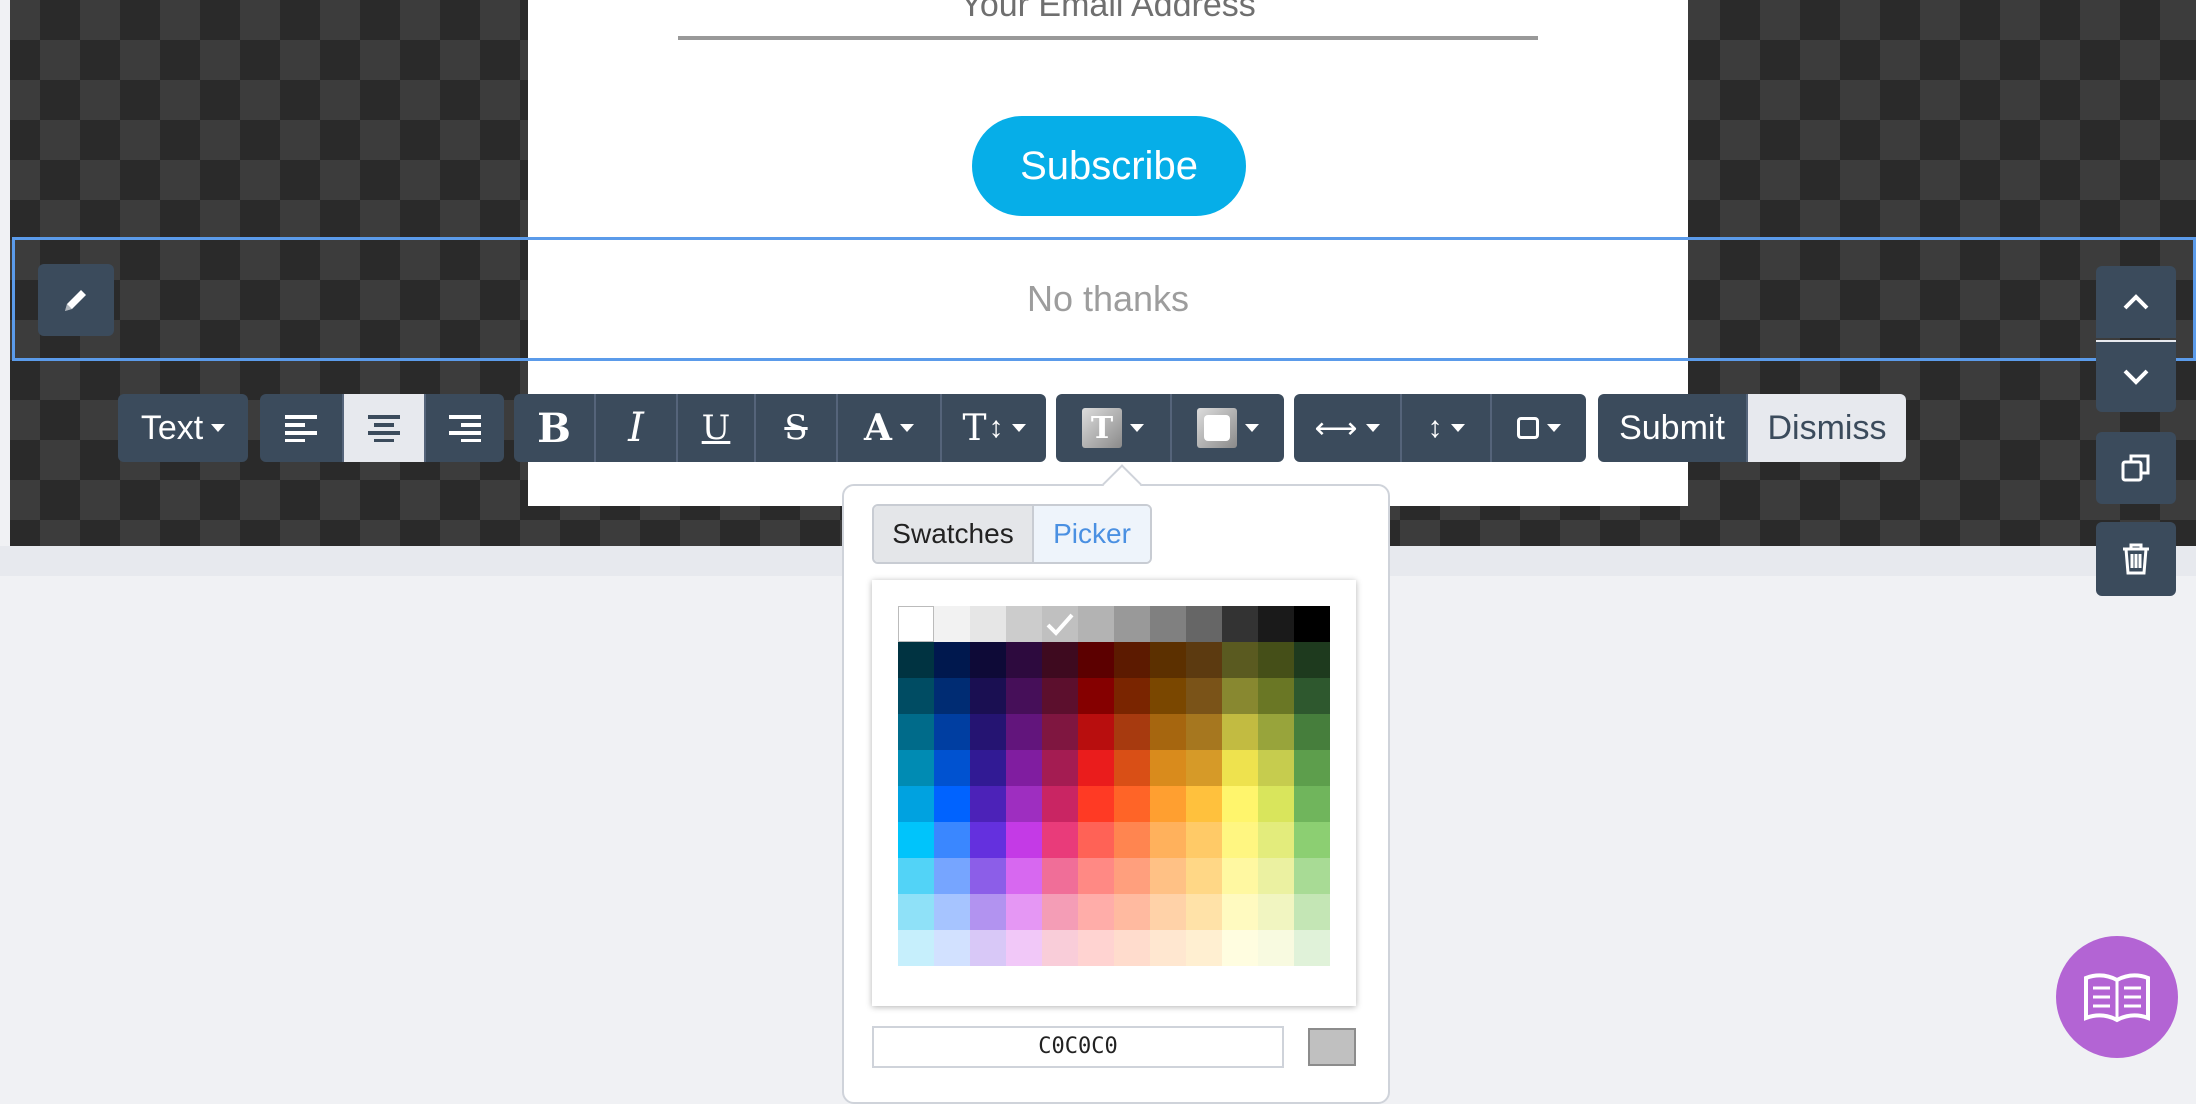  I want to click on subscribe-button: Subscribe, so click(1109, 166).